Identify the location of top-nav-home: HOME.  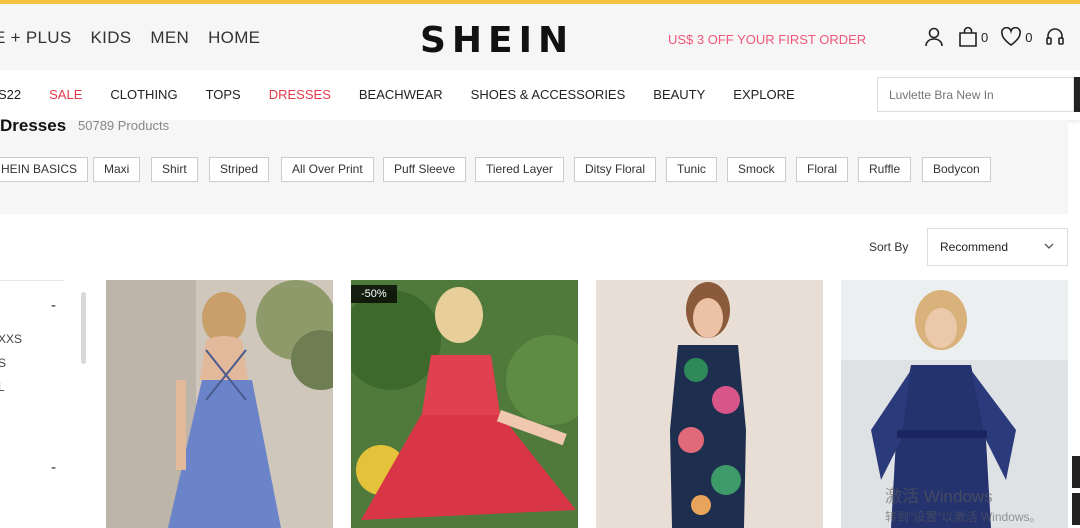
(234, 38).